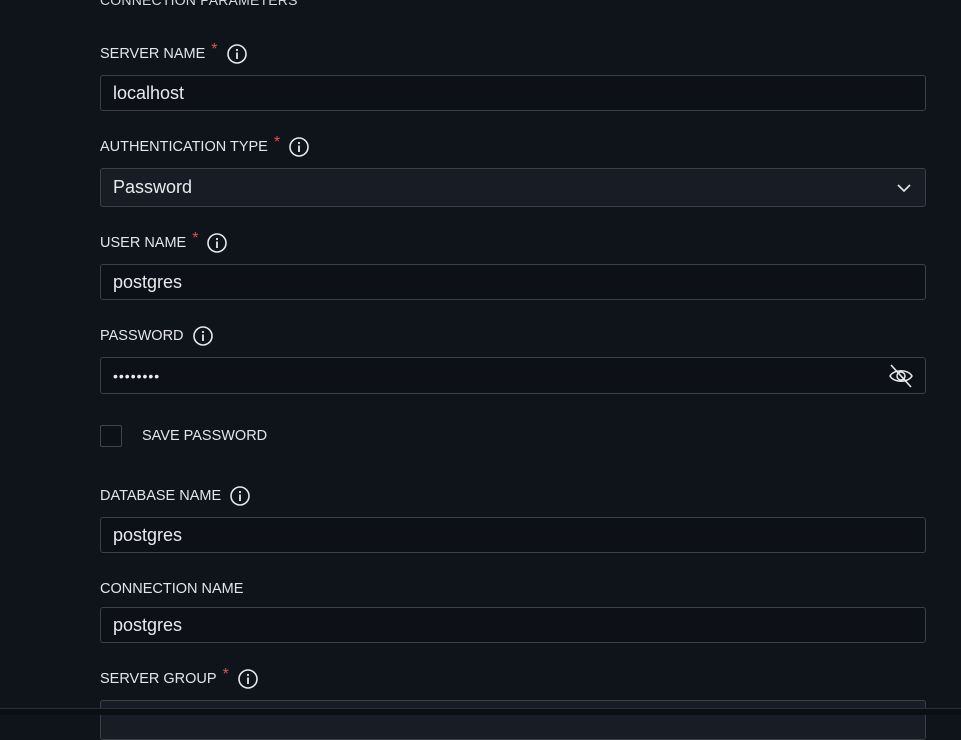  I want to click on connection-name-label: CONNECTION NAME, so click(172, 589).